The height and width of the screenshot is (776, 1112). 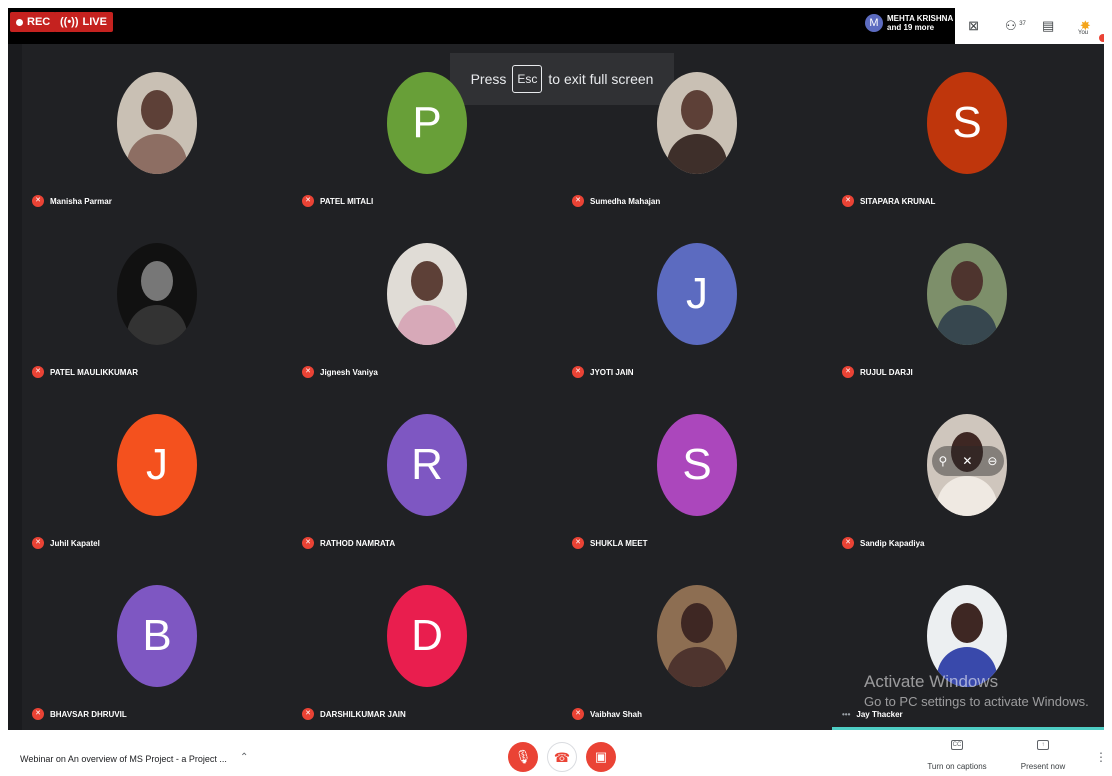 What do you see at coordinates (616, 714) in the screenshot?
I see `participant-name: Vaibhav Shah` at bounding box center [616, 714].